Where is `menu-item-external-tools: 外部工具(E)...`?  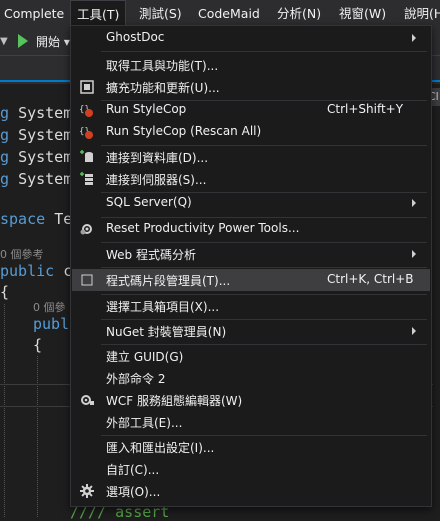
menu-item-external-tools: 外部工具(E)... is located at coordinates (251, 422).